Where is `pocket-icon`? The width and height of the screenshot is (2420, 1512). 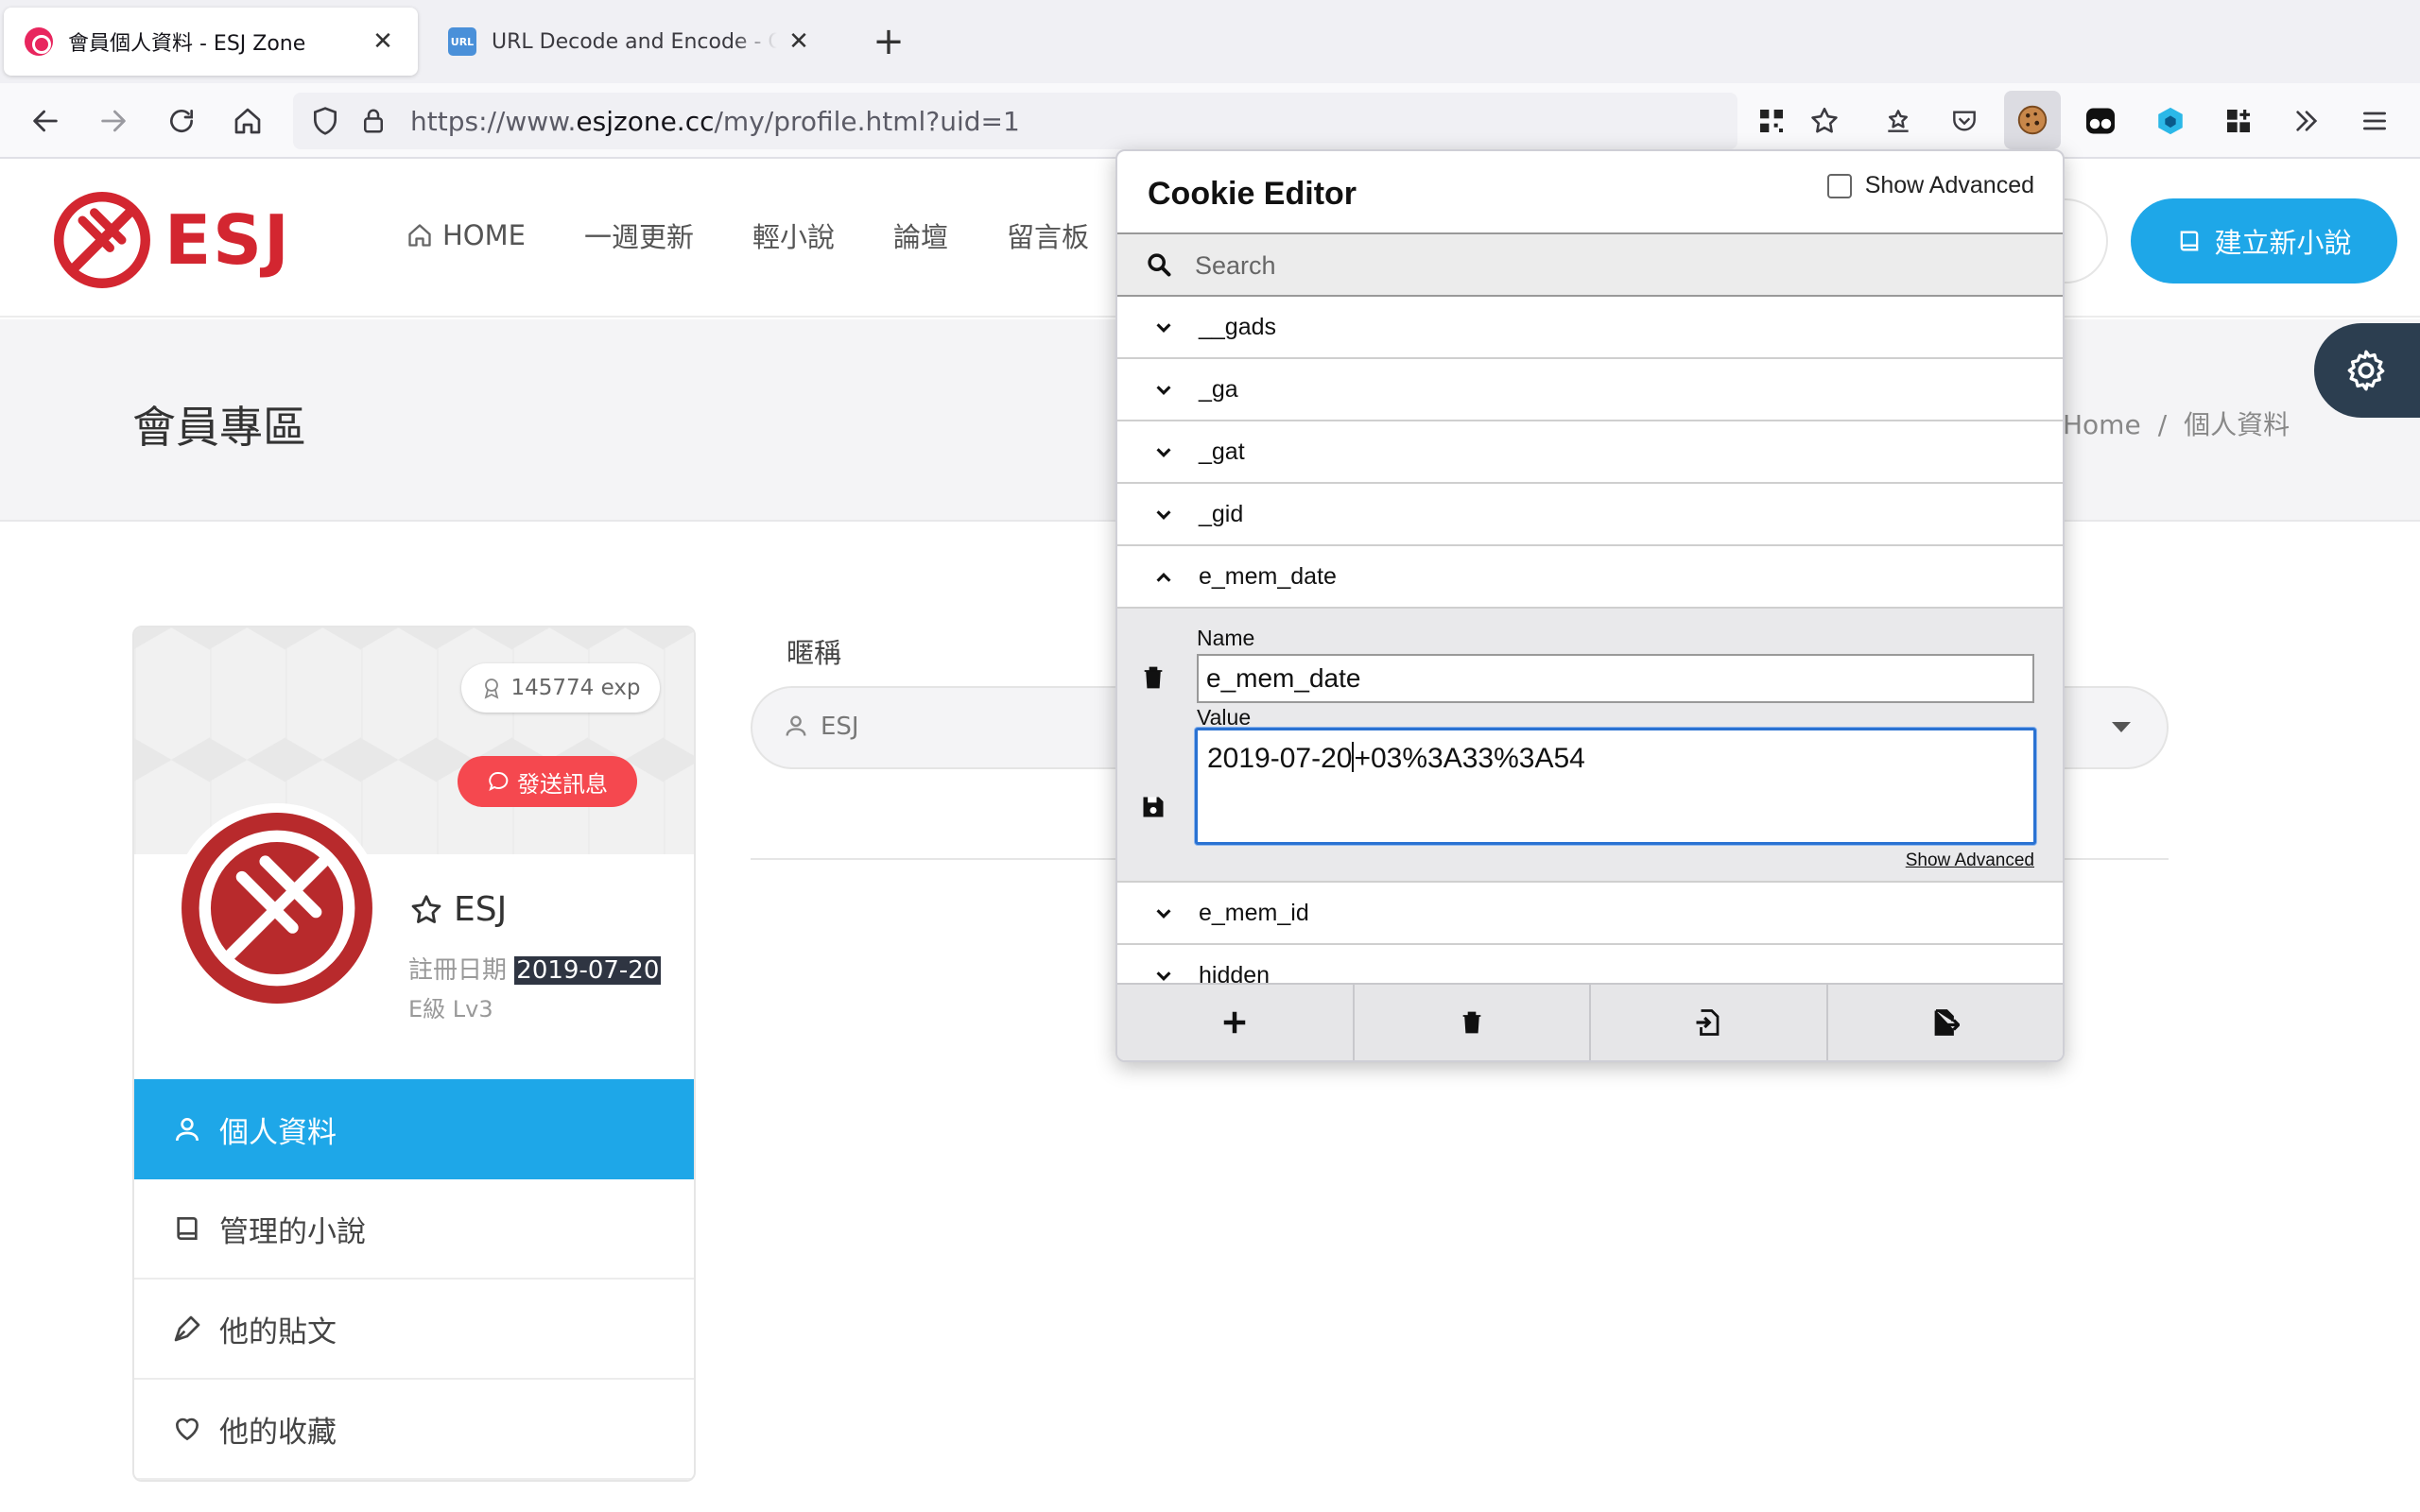 pocket-icon is located at coordinates (1964, 121).